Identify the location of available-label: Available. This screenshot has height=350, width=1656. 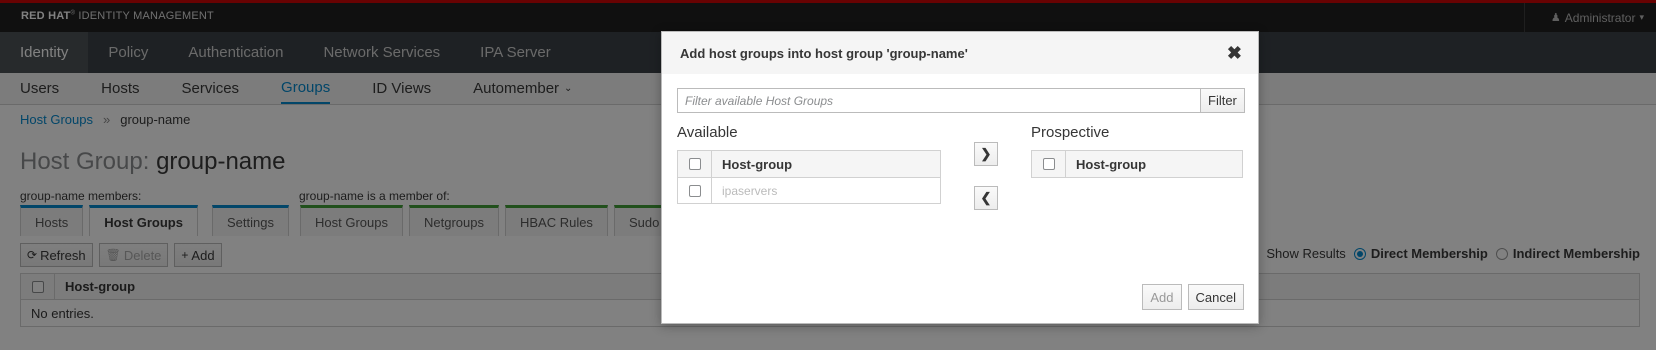
(707, 132).